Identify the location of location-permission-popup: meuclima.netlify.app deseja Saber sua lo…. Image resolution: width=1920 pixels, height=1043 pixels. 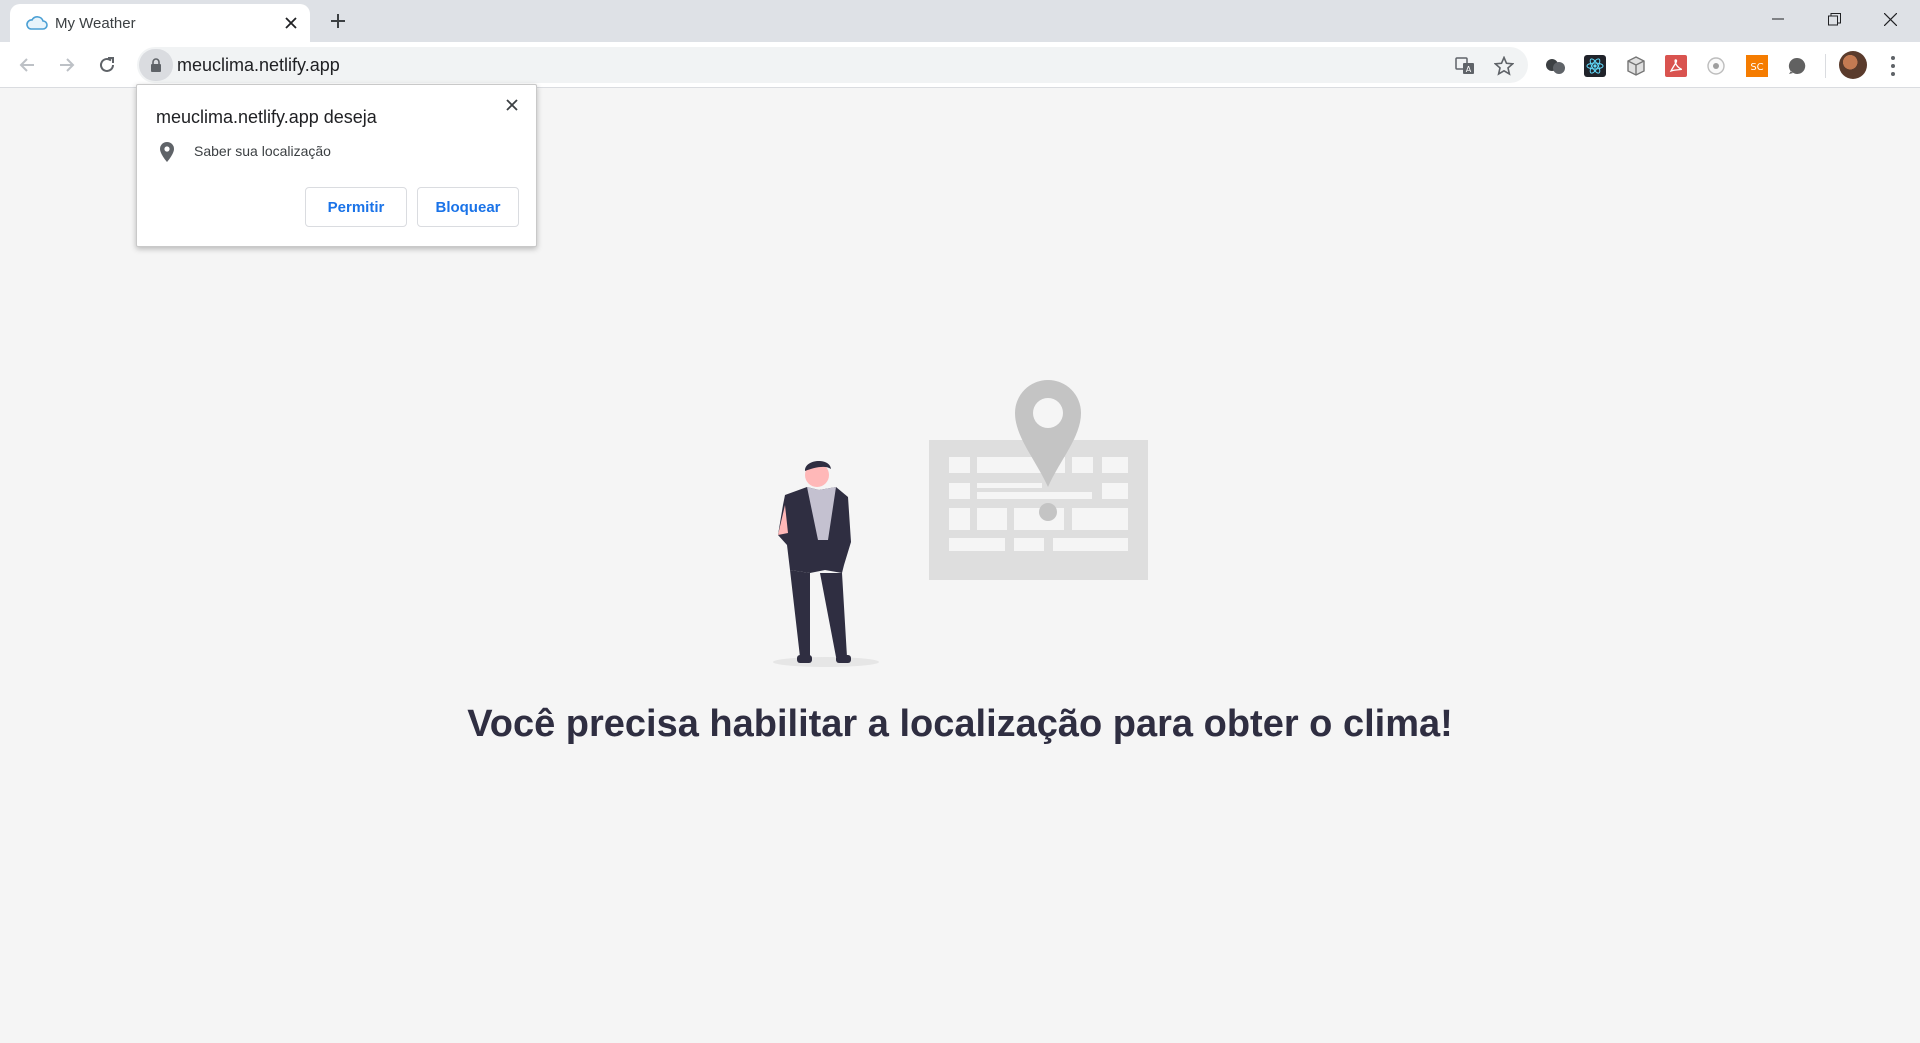
(336, 165).